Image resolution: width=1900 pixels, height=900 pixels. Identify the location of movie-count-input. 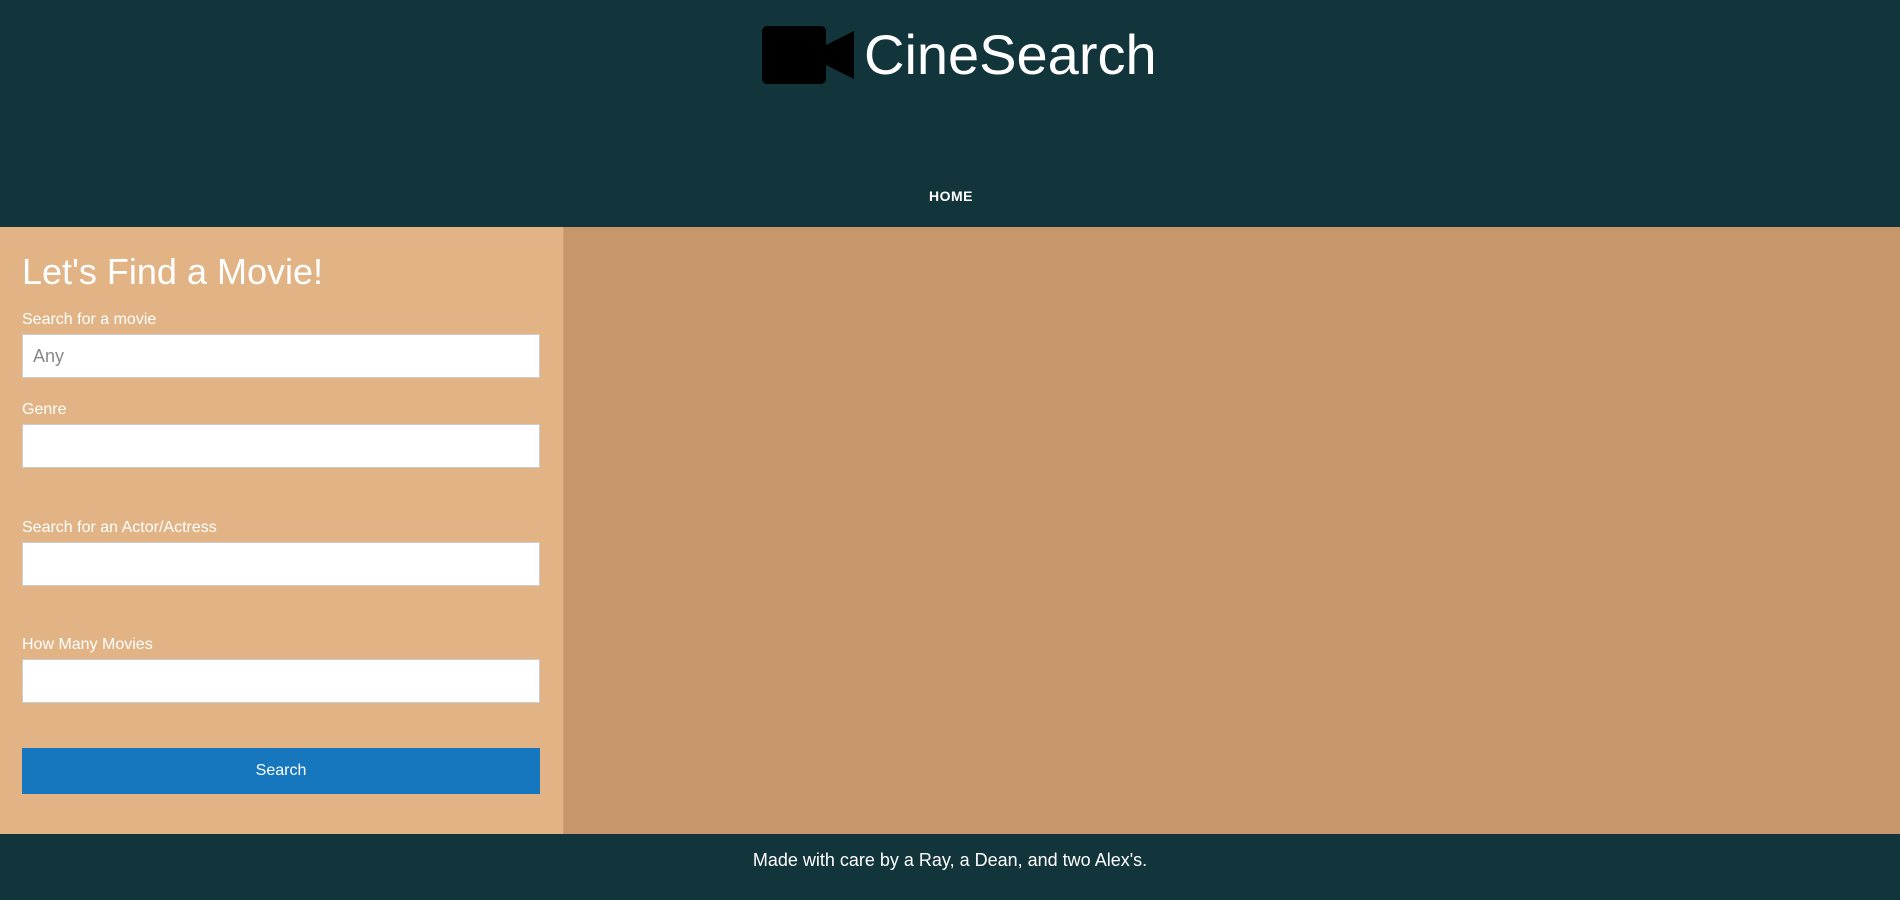
(281, 681).